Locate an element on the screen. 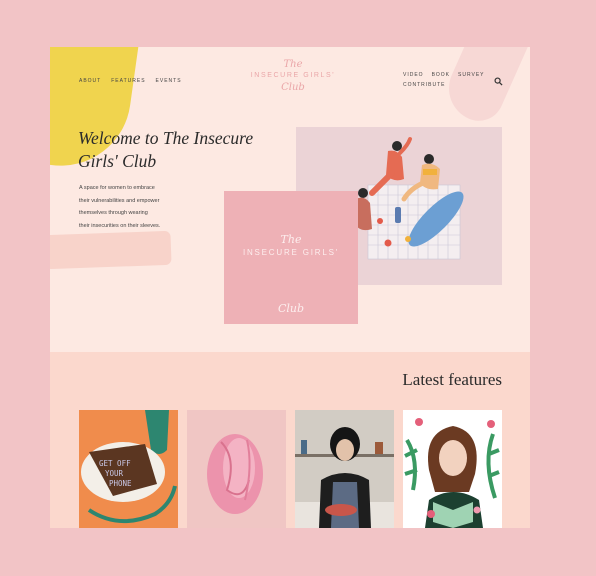 This screenshot has height=576, width=596. nav-events: EVENTS is located at coordinates (169, 81).